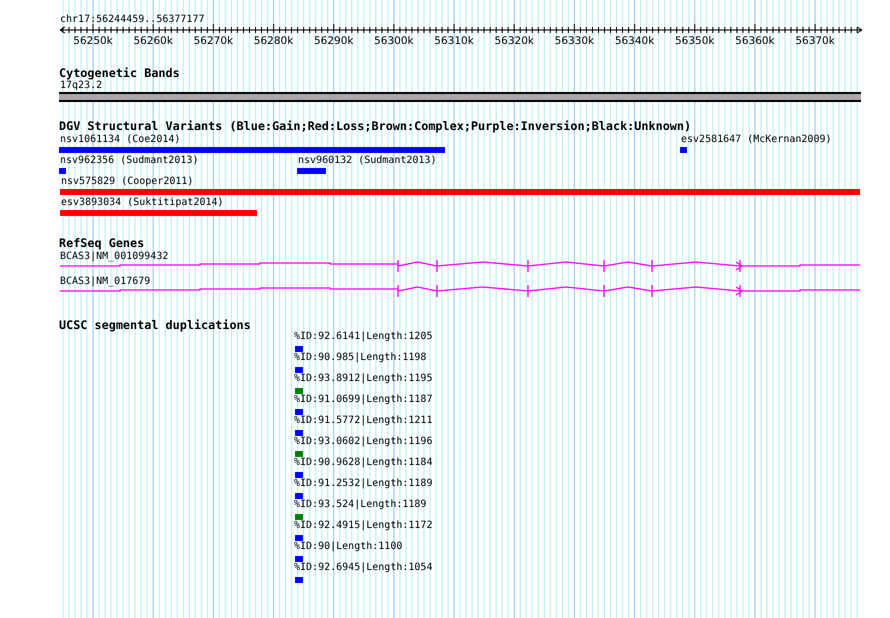 The width and height of the screenshot is (890, 618). What do you see at coordinates (363, 421) in the screenshot?
I see `duplication-label: %ID:91.5772|Length:1211` at bounding box center [363, 421].